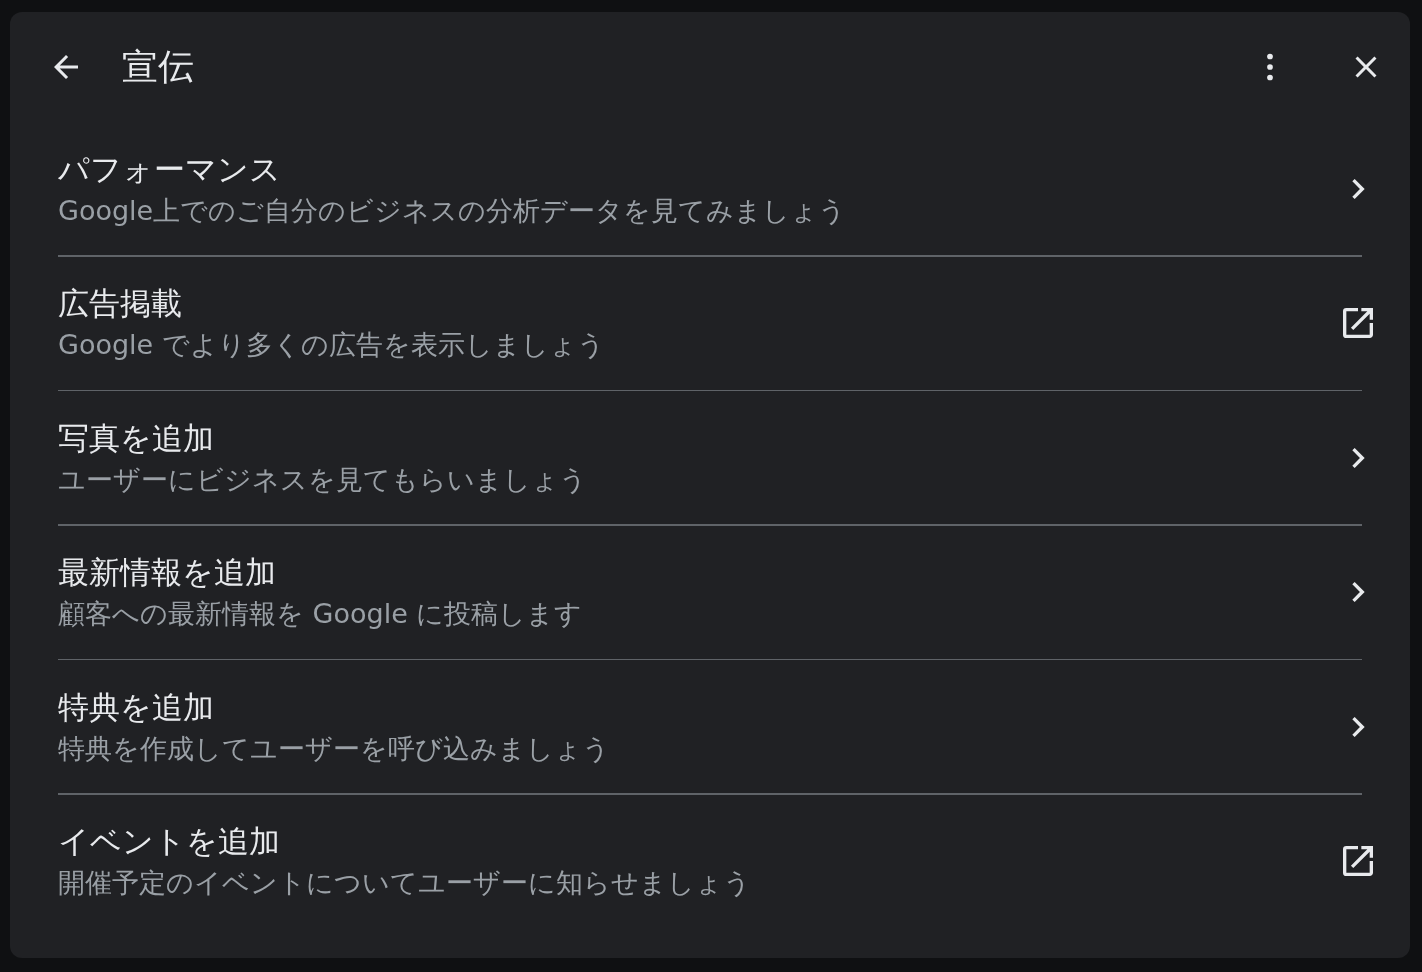  Describe the element at coordinates (322, 479) in the screenshot. I see `item-subtitle: ユーザーにビジネスを見てもらいましょう` at that location.